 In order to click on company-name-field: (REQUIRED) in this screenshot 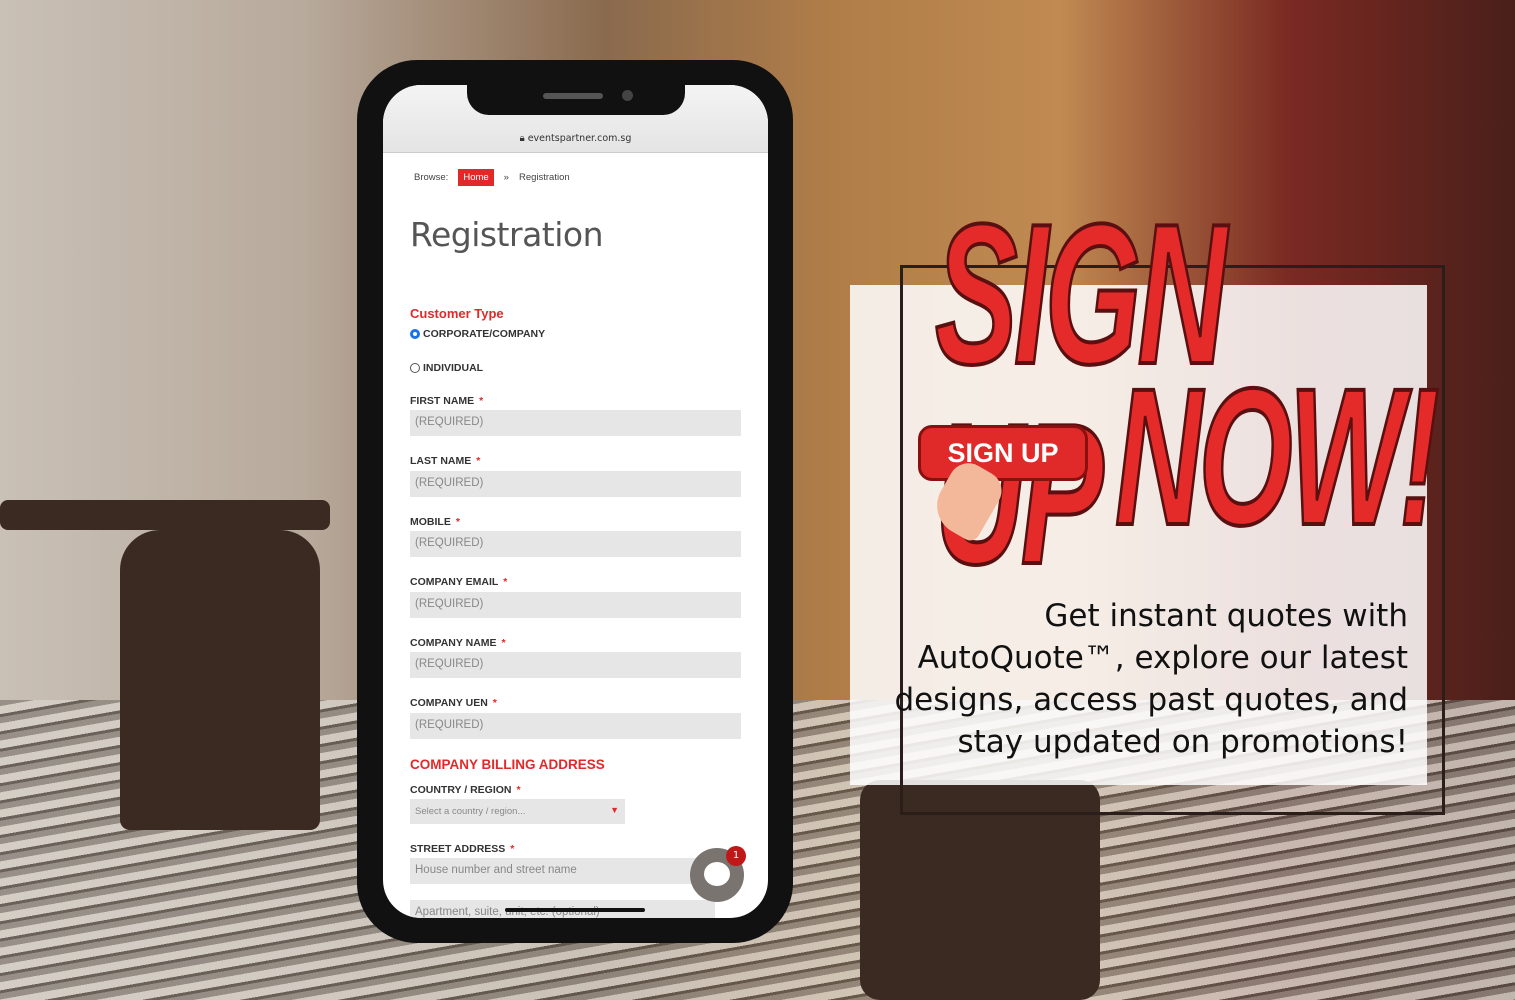, I will do `click(575, 665)`.